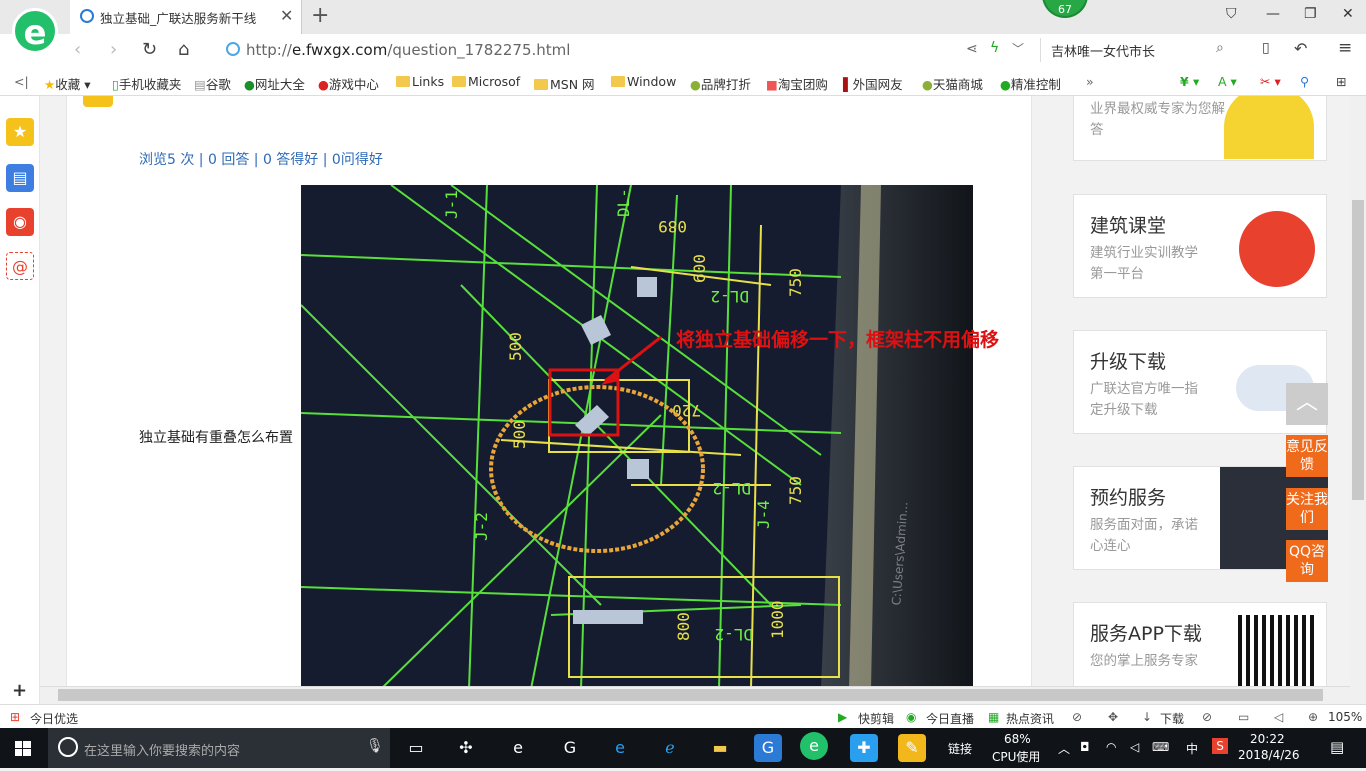 This screenshot has height=771, width=1366. Describe the element at coordinates (683, 17) in the screenshot. I see `tab-bar: 独立基础_广联达服务新干线 ✕ + 67 ⛉ — ❐ ✕` at that location.